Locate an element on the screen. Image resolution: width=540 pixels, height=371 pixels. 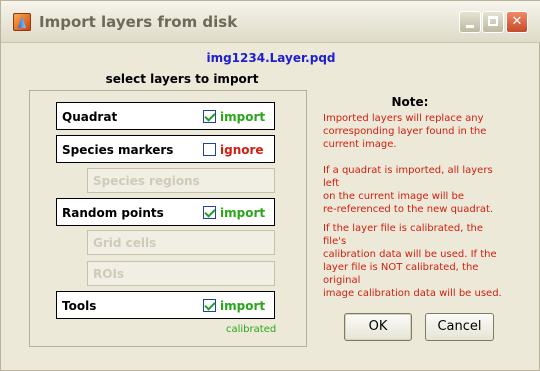
layer-row-random-points: Random points import is located at coordinates (165, 212).